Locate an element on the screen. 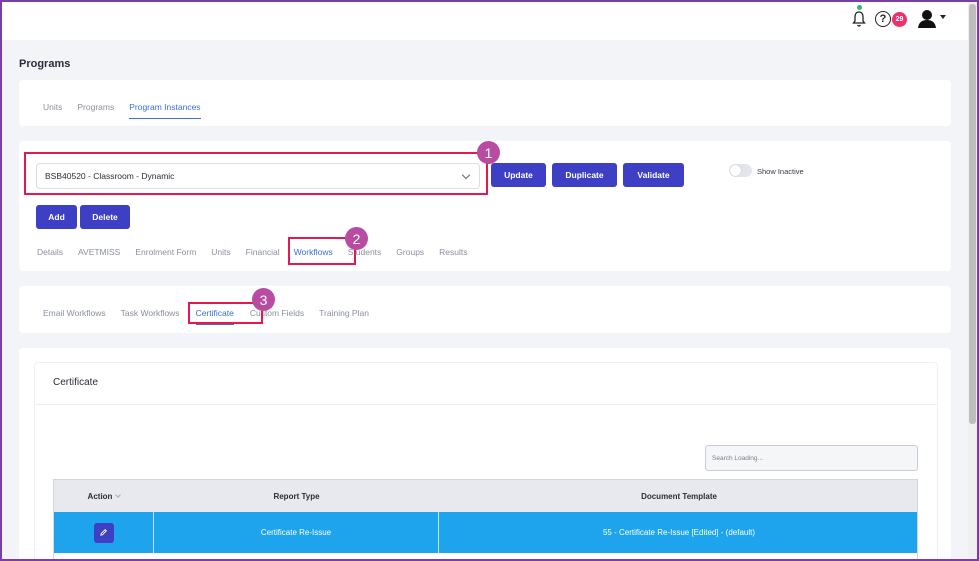 This screenshot has width=979, height=561. duplicate-button: Duplicate is located at coordinates (584, 175).